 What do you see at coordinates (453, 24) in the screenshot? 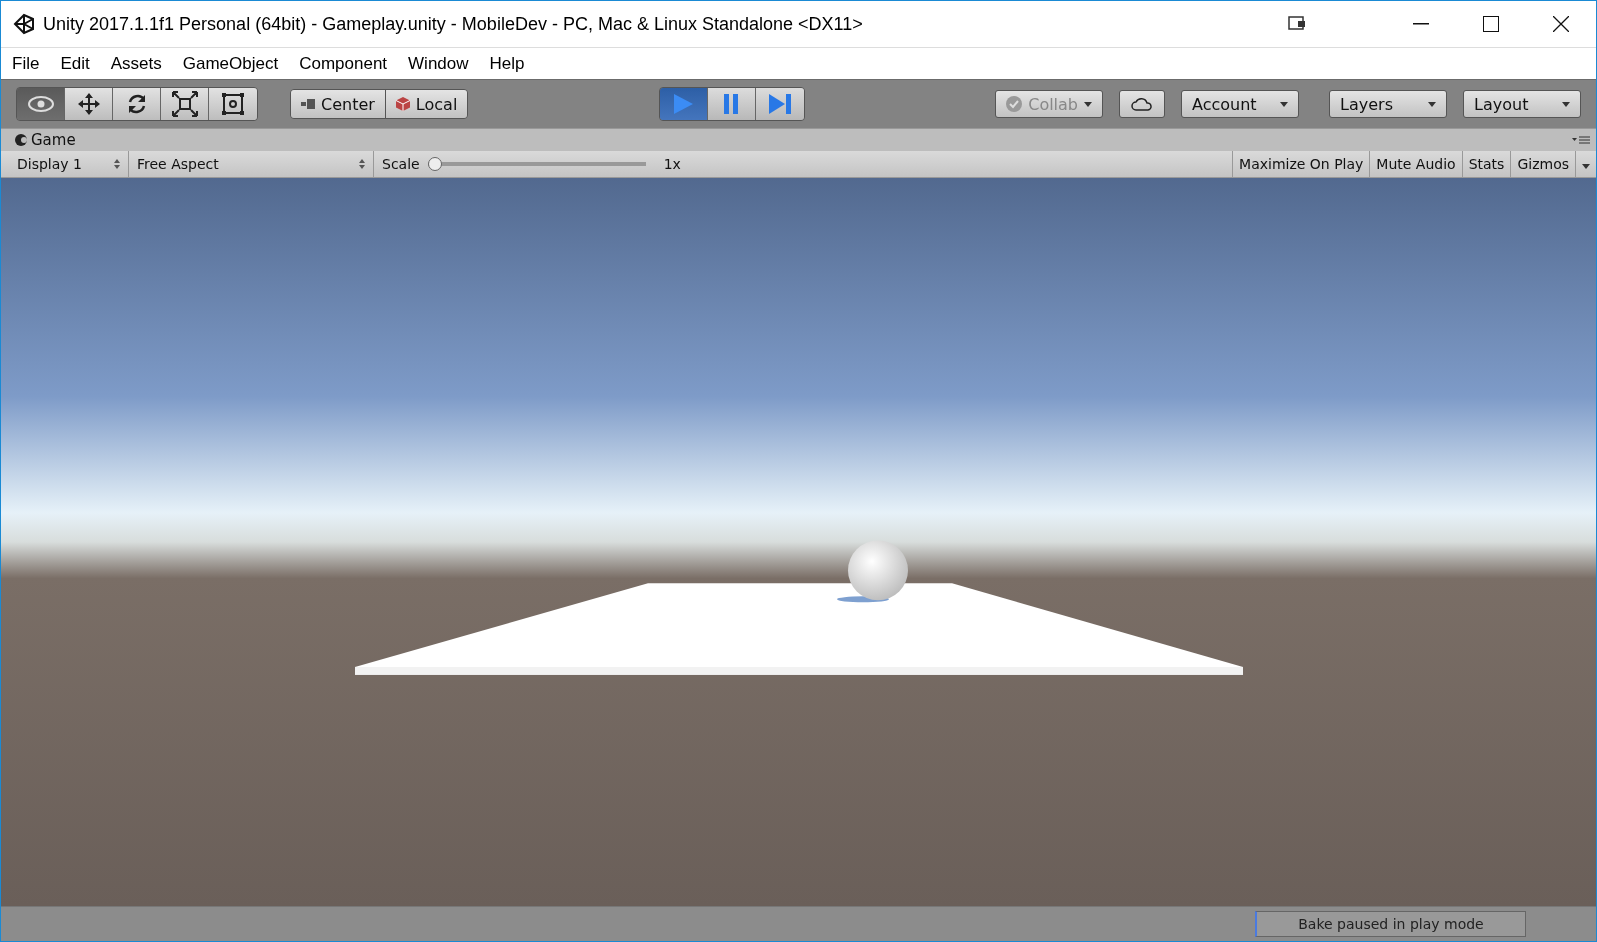
I see `window-title: Unity 2017.1.1f1 Personal (64bit) - Gameplay.unity - MobileDev - PC, Mac & Linux Standalone <DX11>` at bounding box center [453, 24].